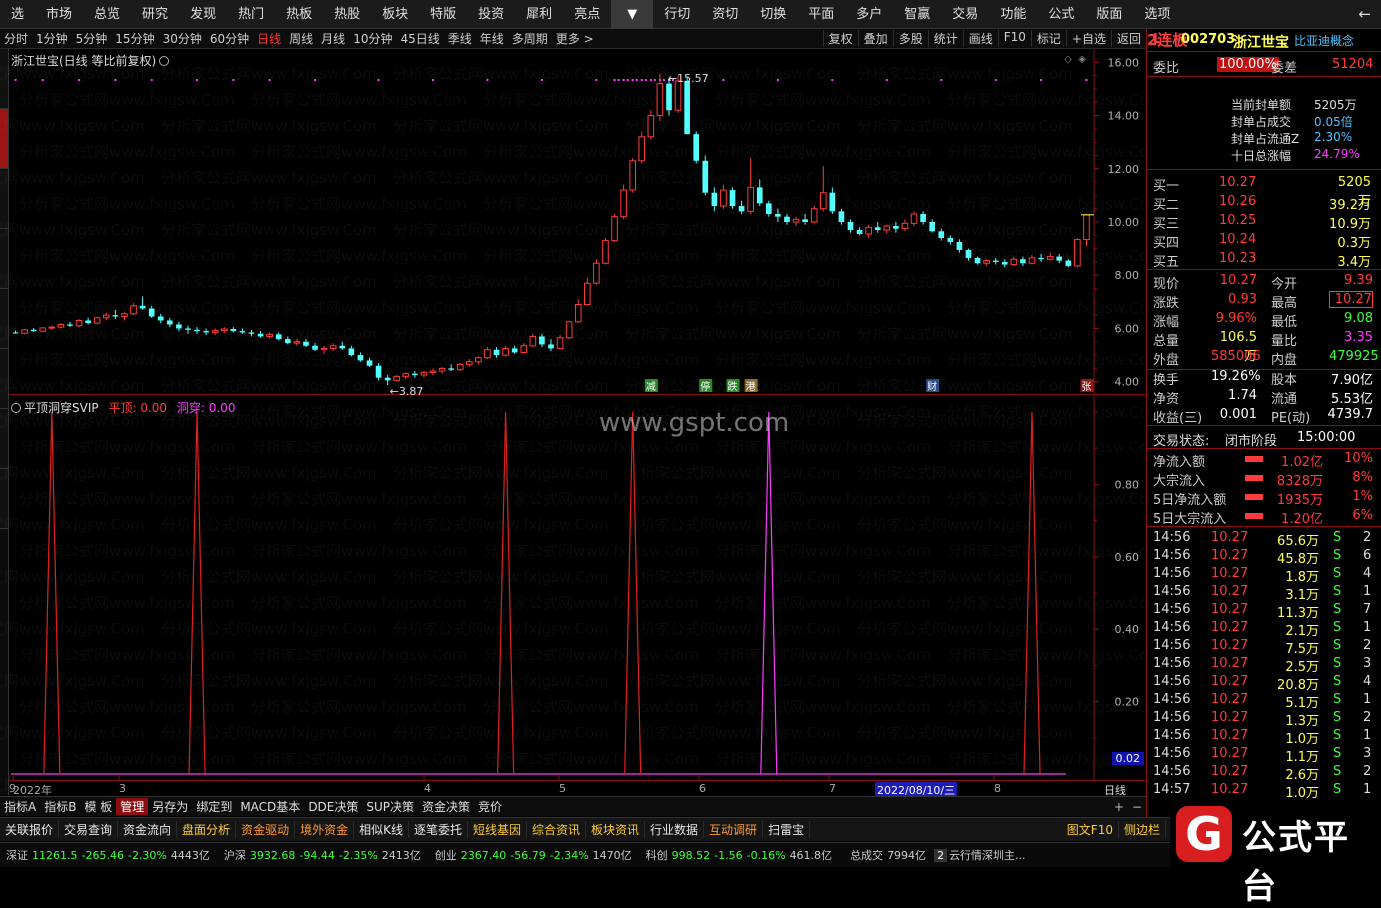  What do you see at coordinates (333, 38) in the screenshot?
I see `timeframe-8: 月线` at bounding box center [333, 38].